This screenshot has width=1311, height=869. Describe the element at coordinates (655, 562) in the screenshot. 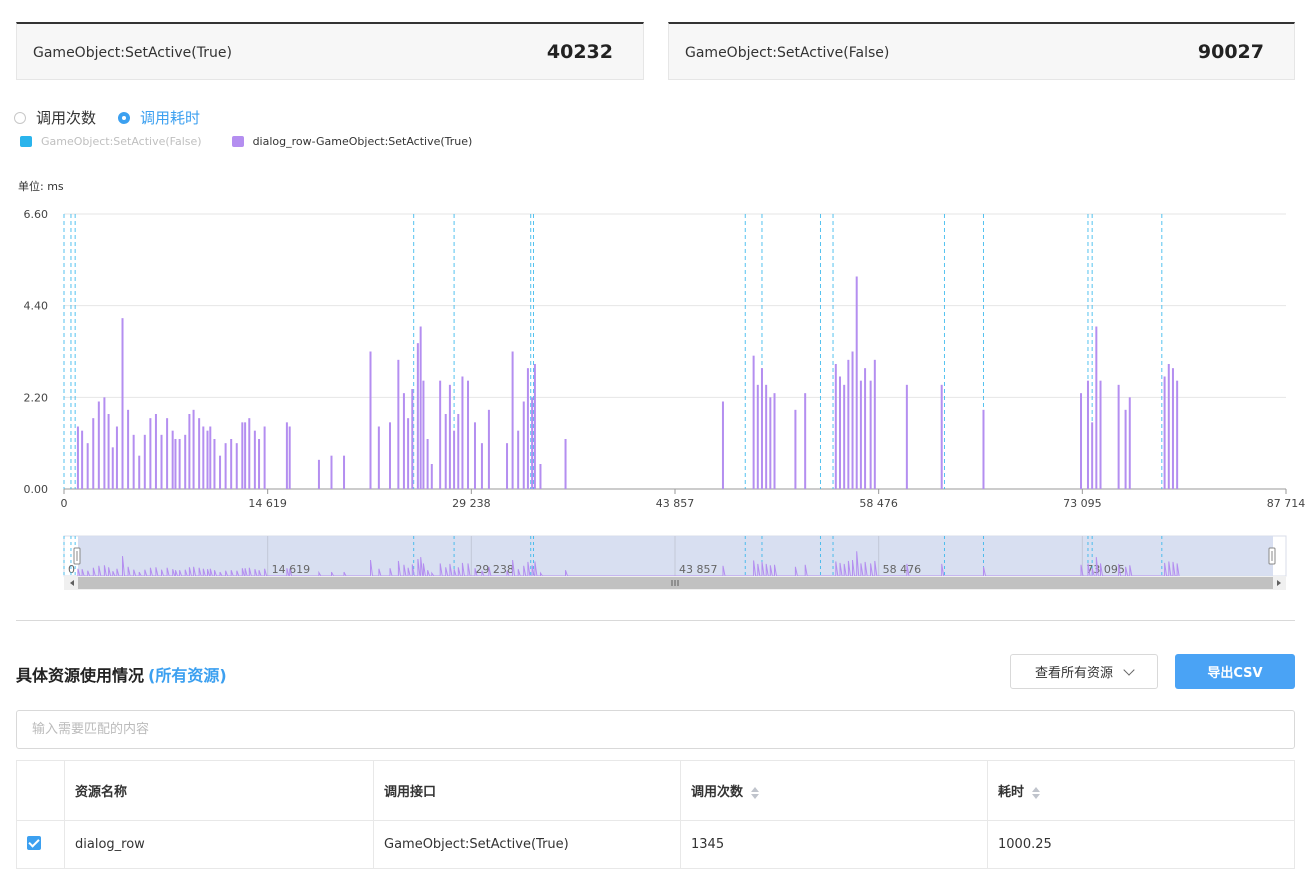

I see `zoom-slider: 0 14 619 29 238 43 857 58 476 73 095` at that location.